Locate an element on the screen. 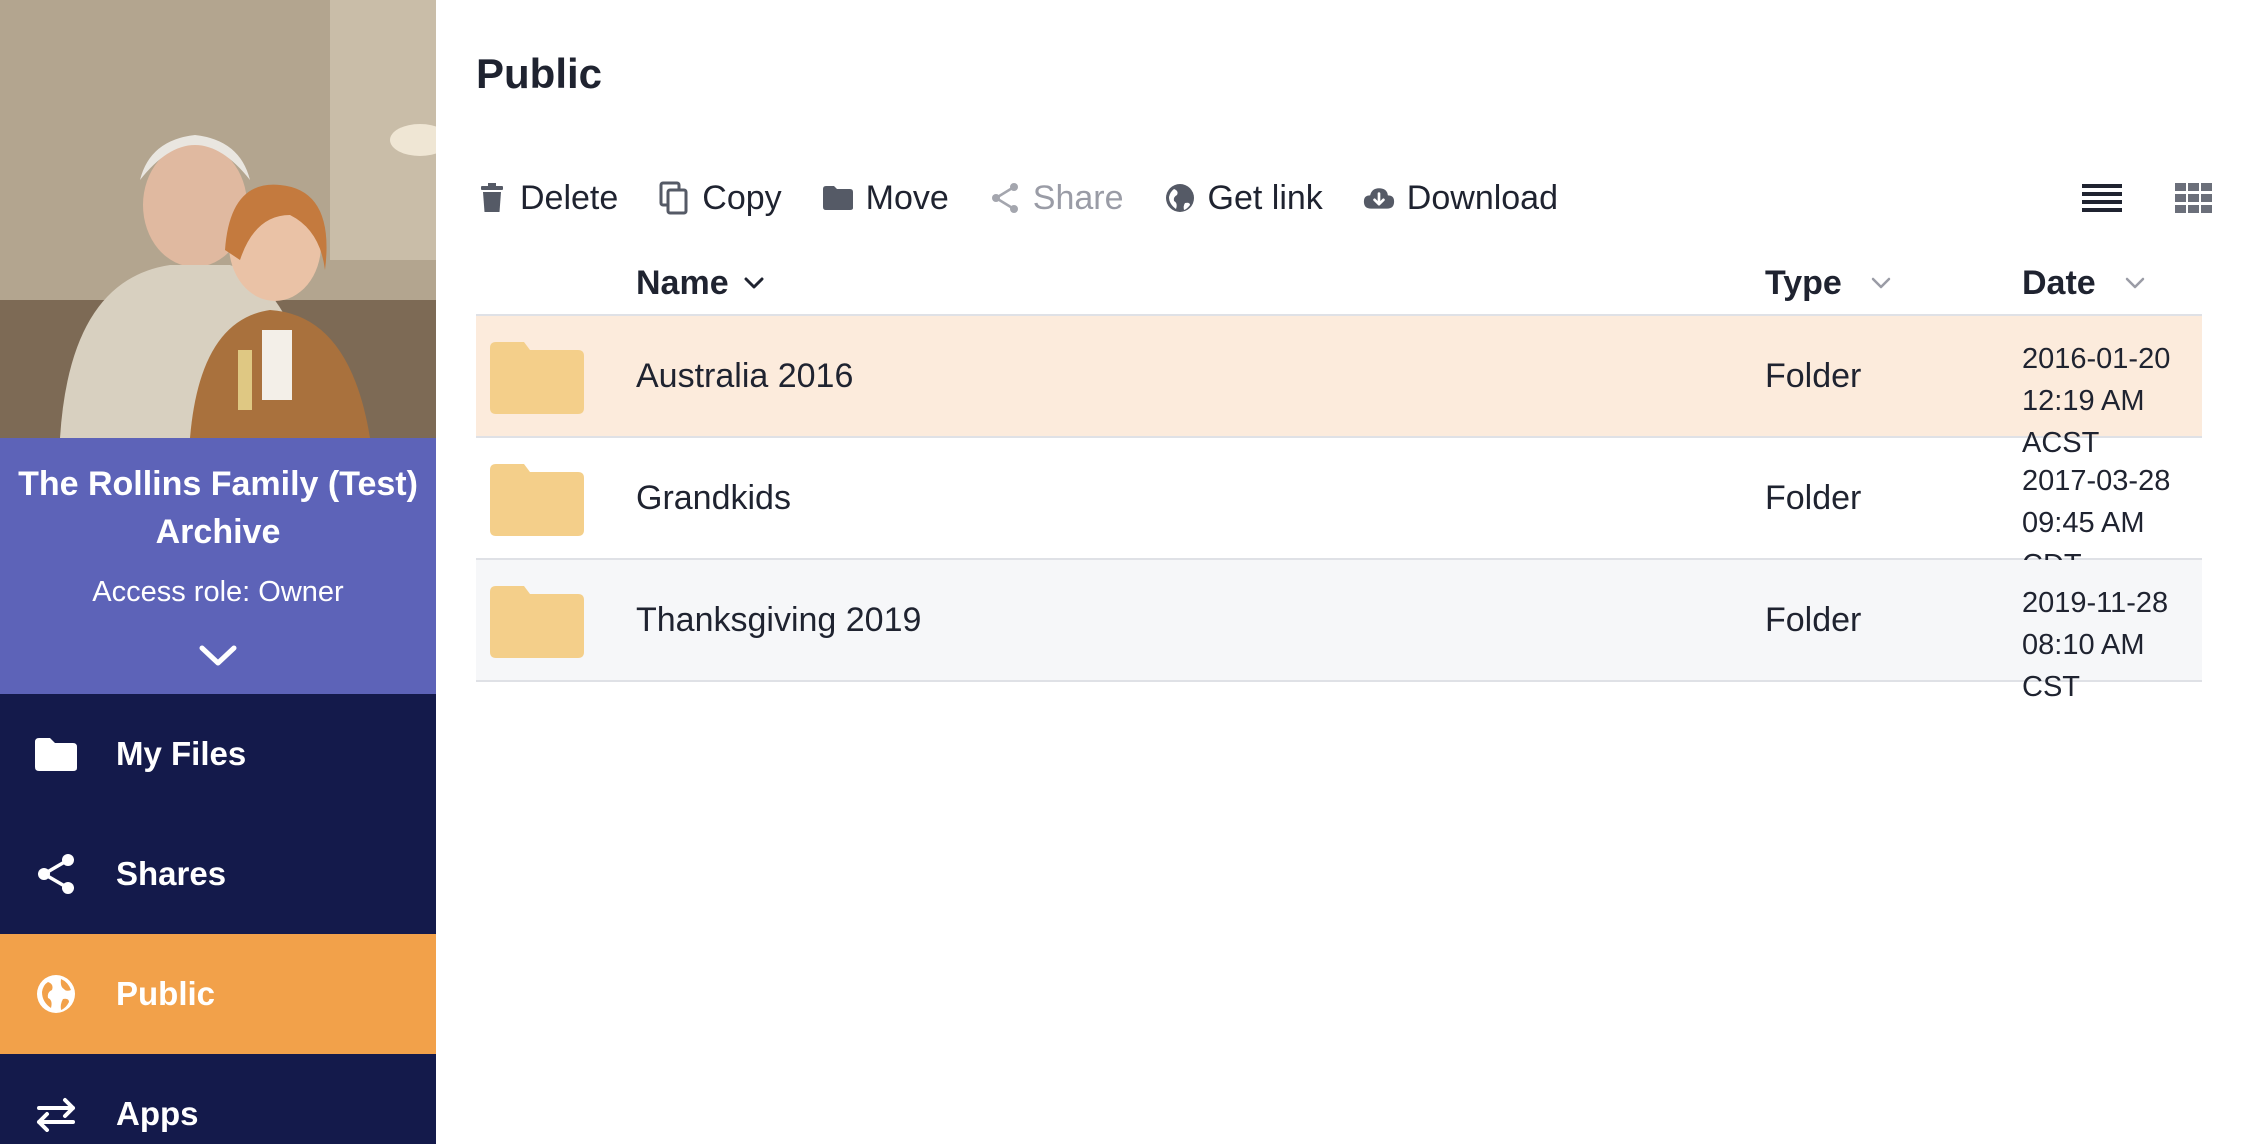 This screenshot has height=1144, width=2264. grid-view-icon is located at coordinates (2193, 198).